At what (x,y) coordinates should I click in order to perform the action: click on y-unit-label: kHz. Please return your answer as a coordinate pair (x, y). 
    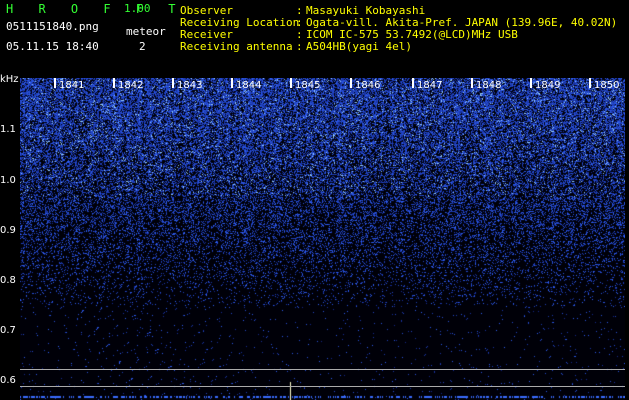
    Looking at the image, I should click on (9, 79).